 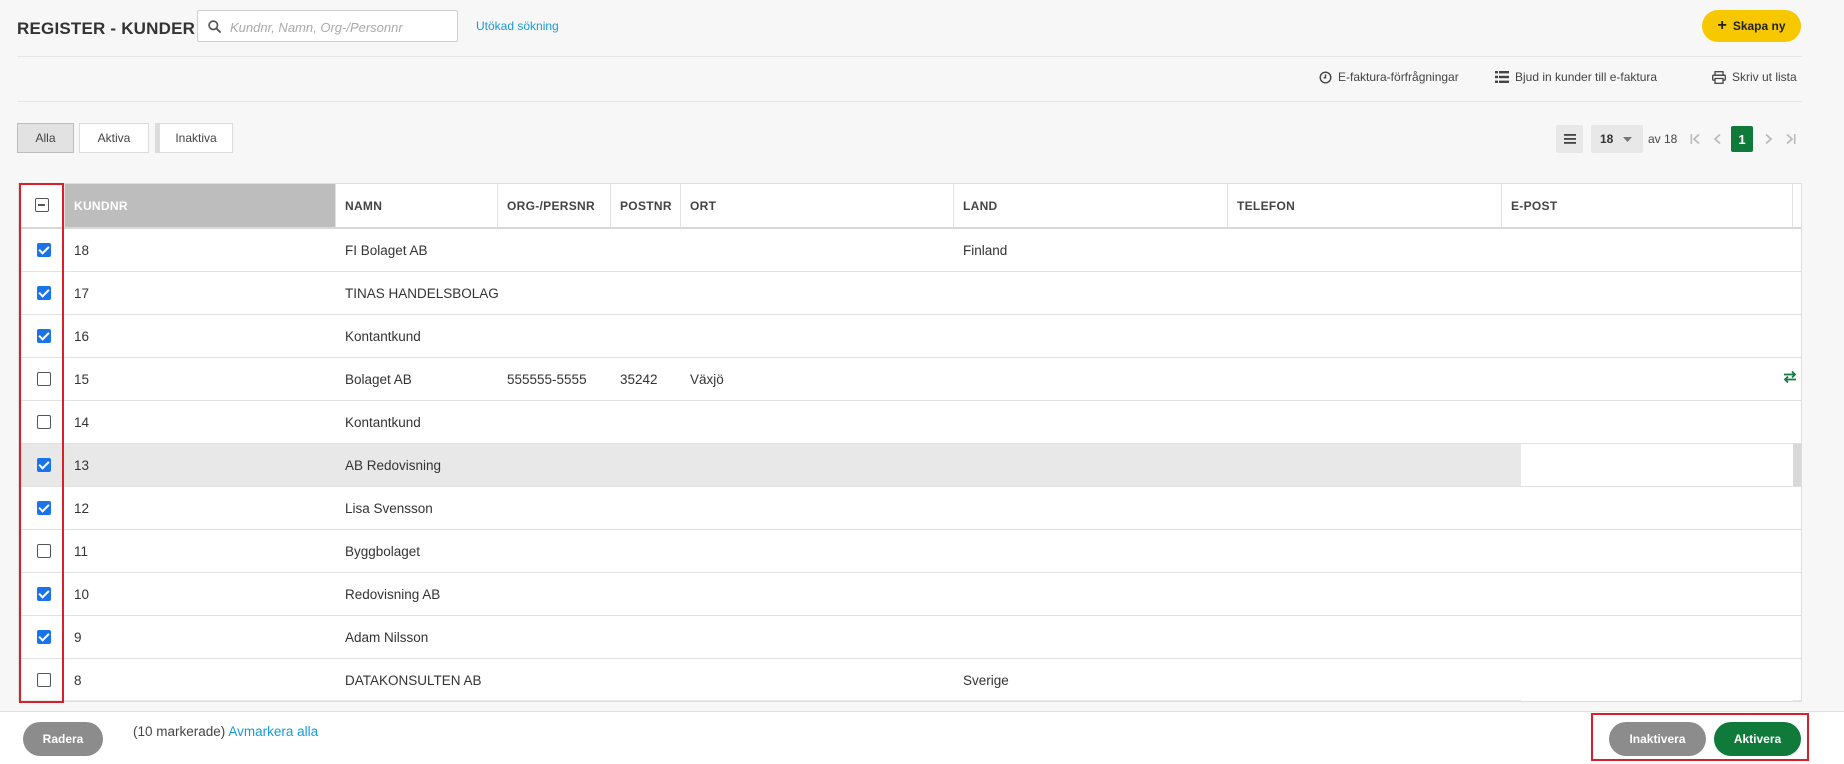 I want to click on activate-button: Aktivera, so click(x=1757, y=739).